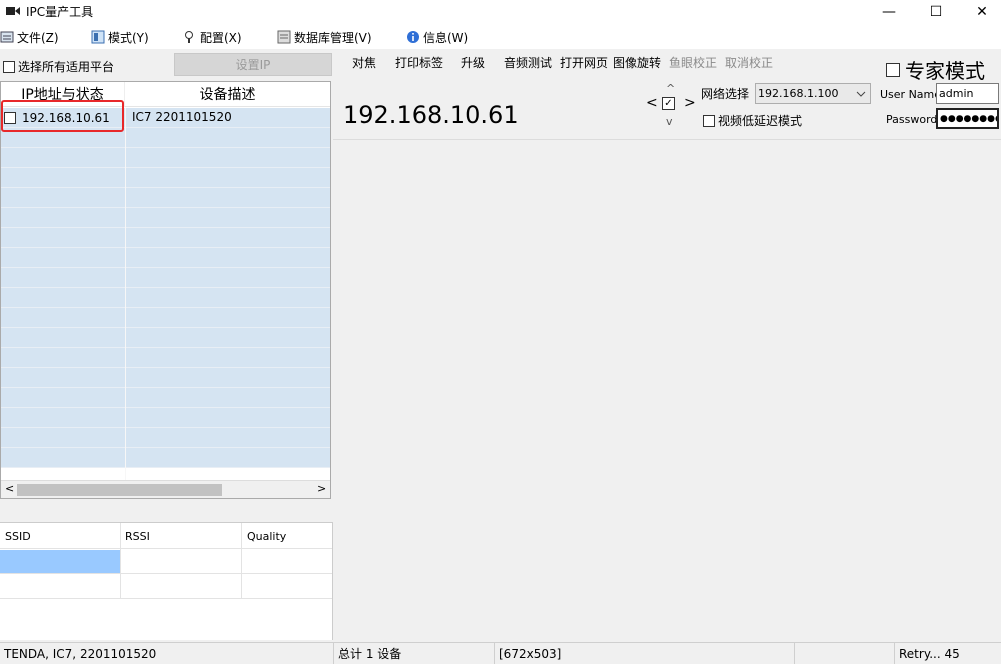 The image size is (1001, 664). What do you see at coordinates (227, 94) in the screenshot?
I see `column-header-desc: 设备描述` at bounding box center [227, 94].